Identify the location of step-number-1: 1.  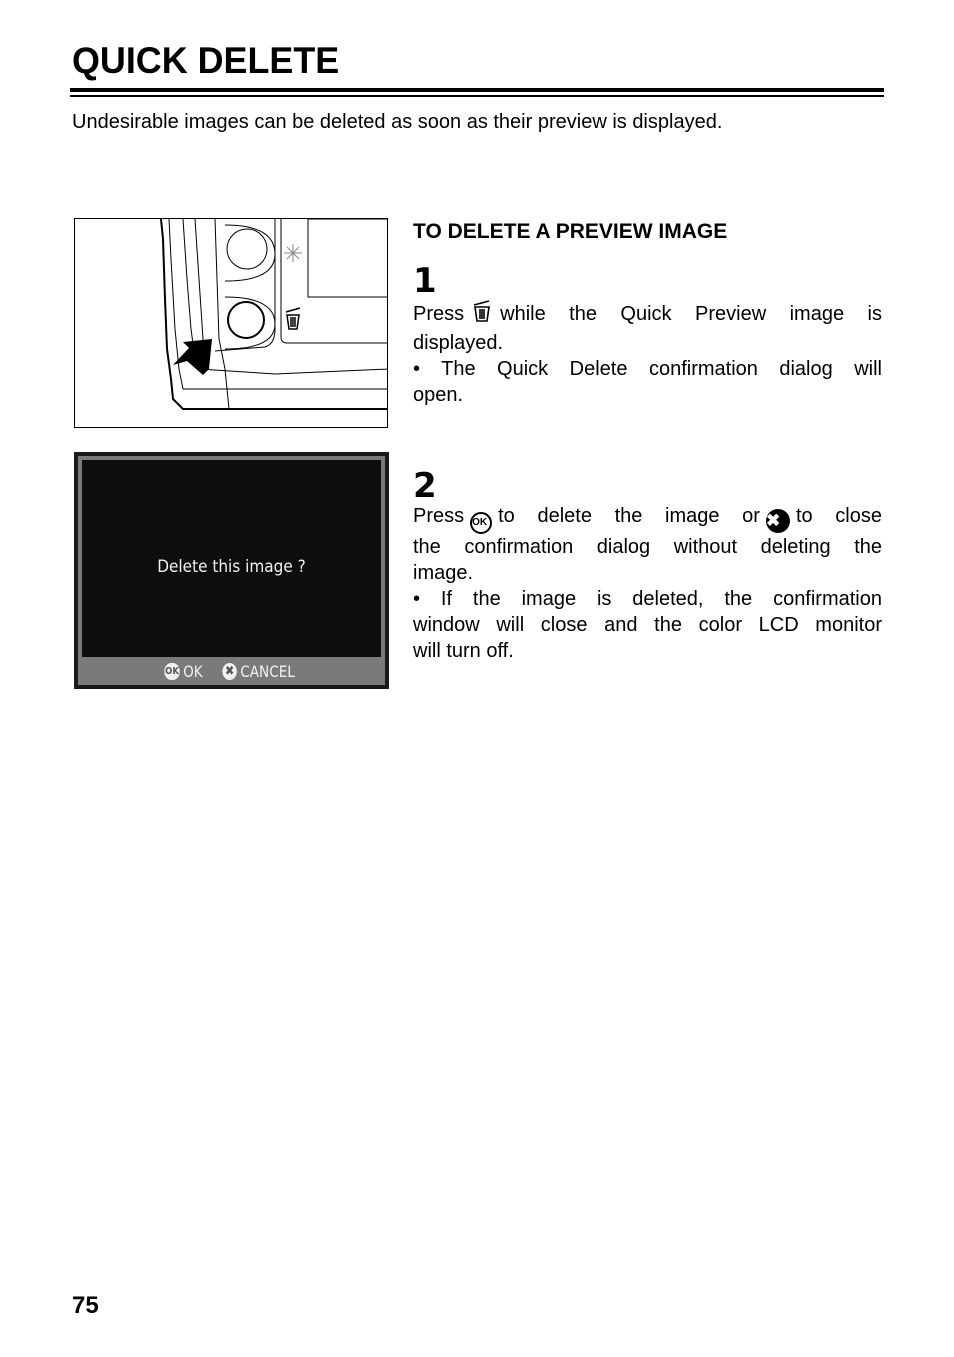
(425, 281).